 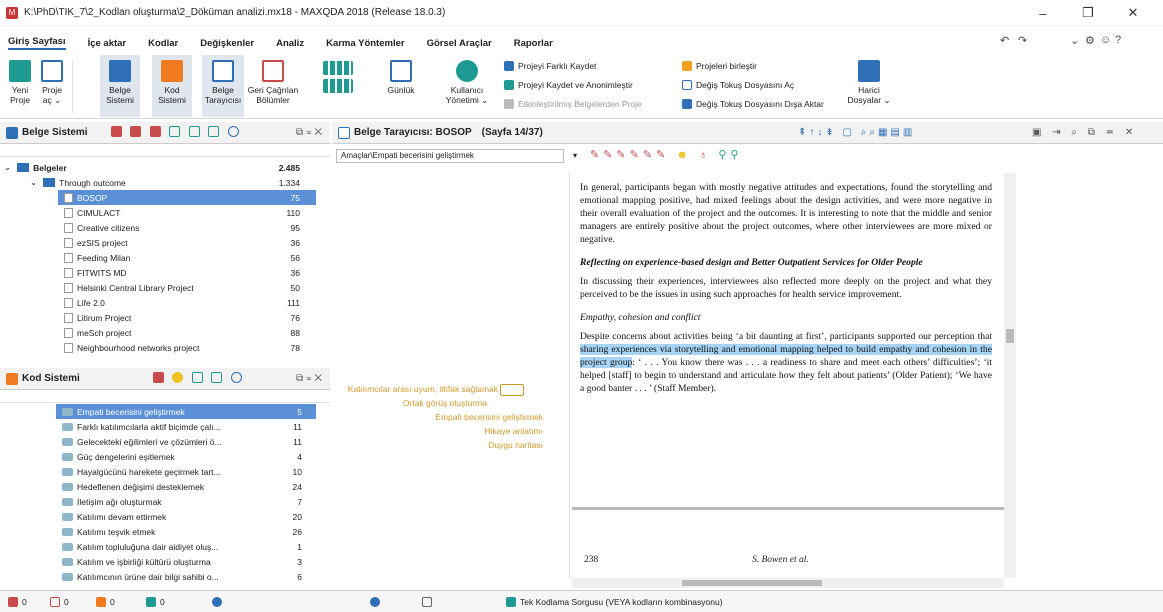 I want to click on panel-controls-icon: ⧉ ≖ ✕, so click(x=309, y=132).